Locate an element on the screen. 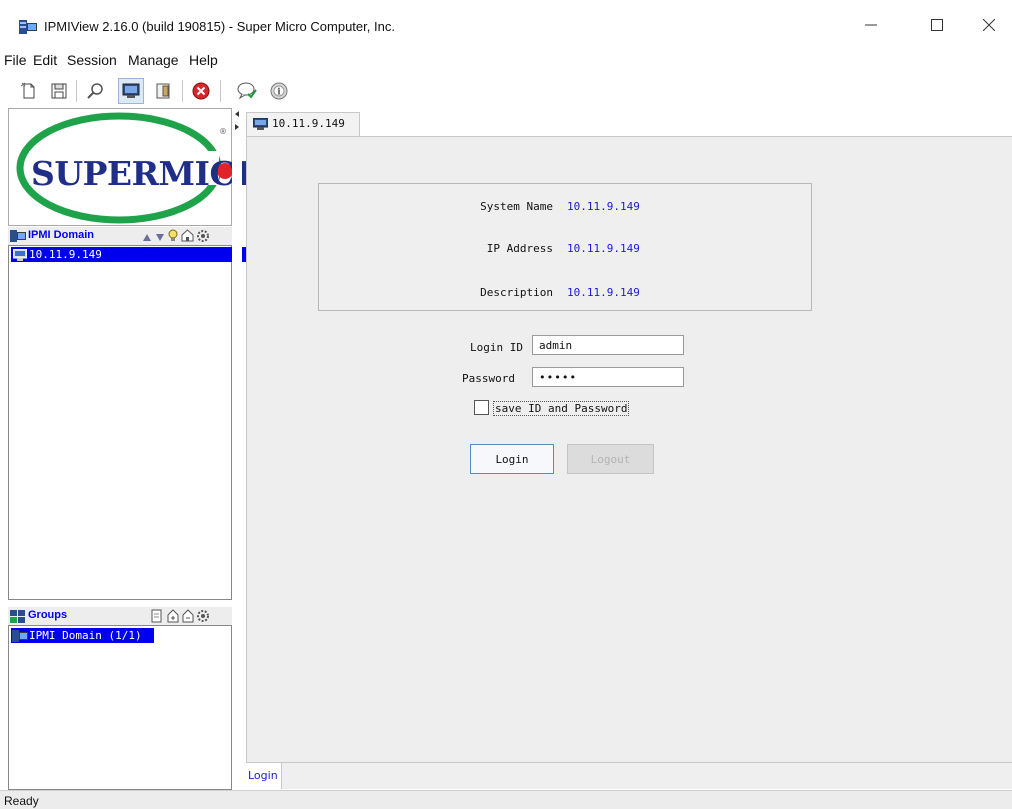  groups-icon is located at coordinates (18, 618).